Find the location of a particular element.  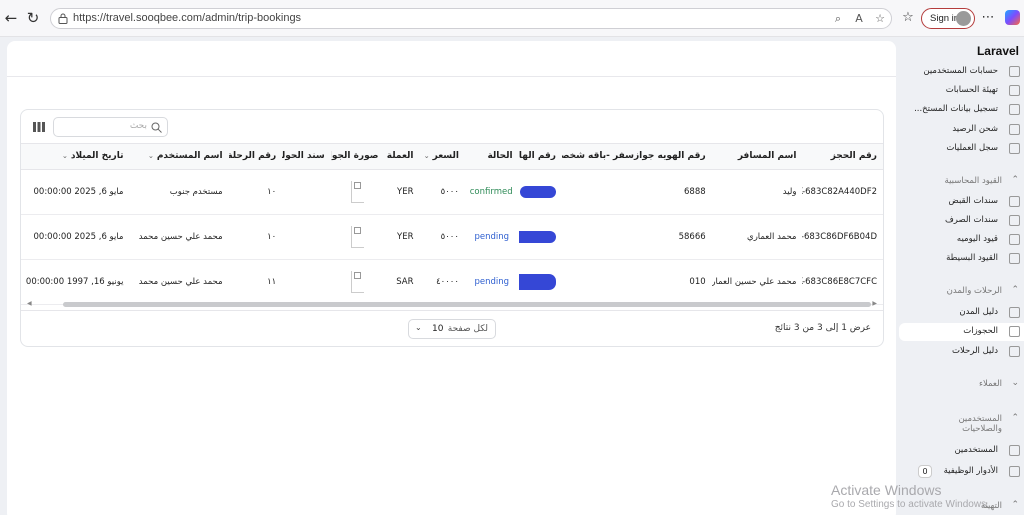

sidebar-item-balance-topup: شحن الرصيد is located at coordinates (961, 130).